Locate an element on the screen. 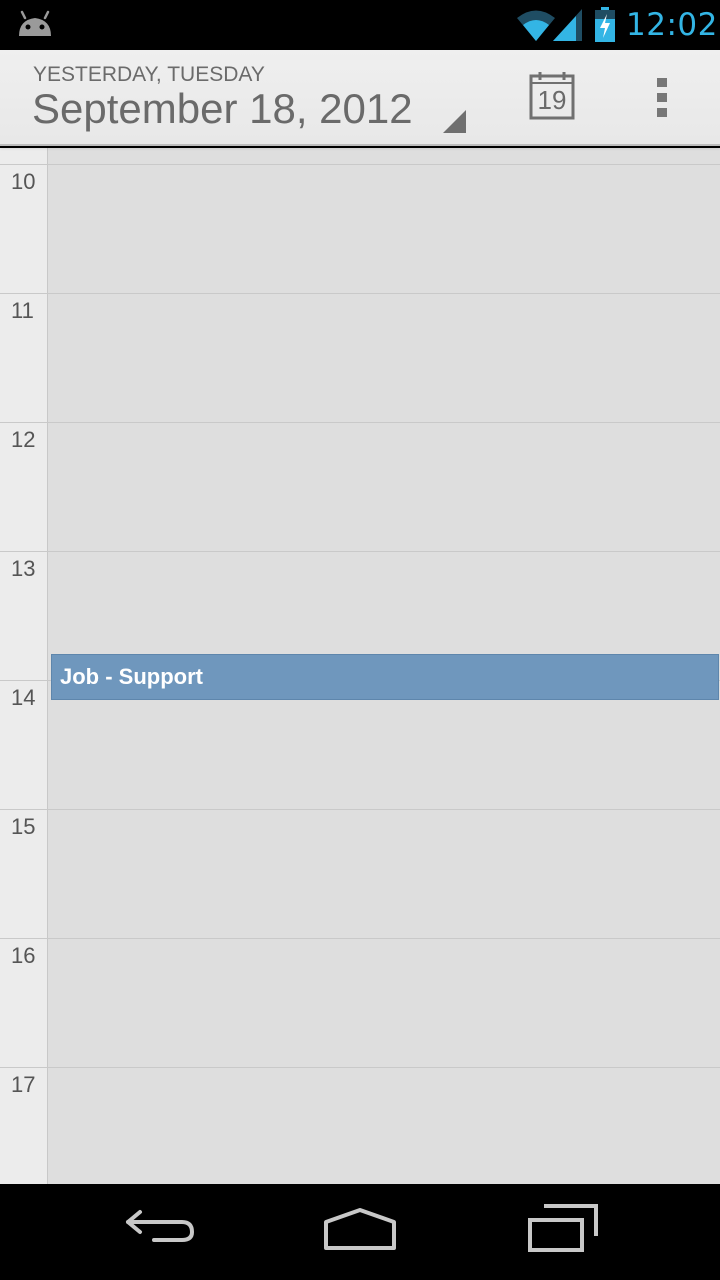 The width and height of the screenshot is (720, 1280). home-button is located at coordinates (360, 1230).